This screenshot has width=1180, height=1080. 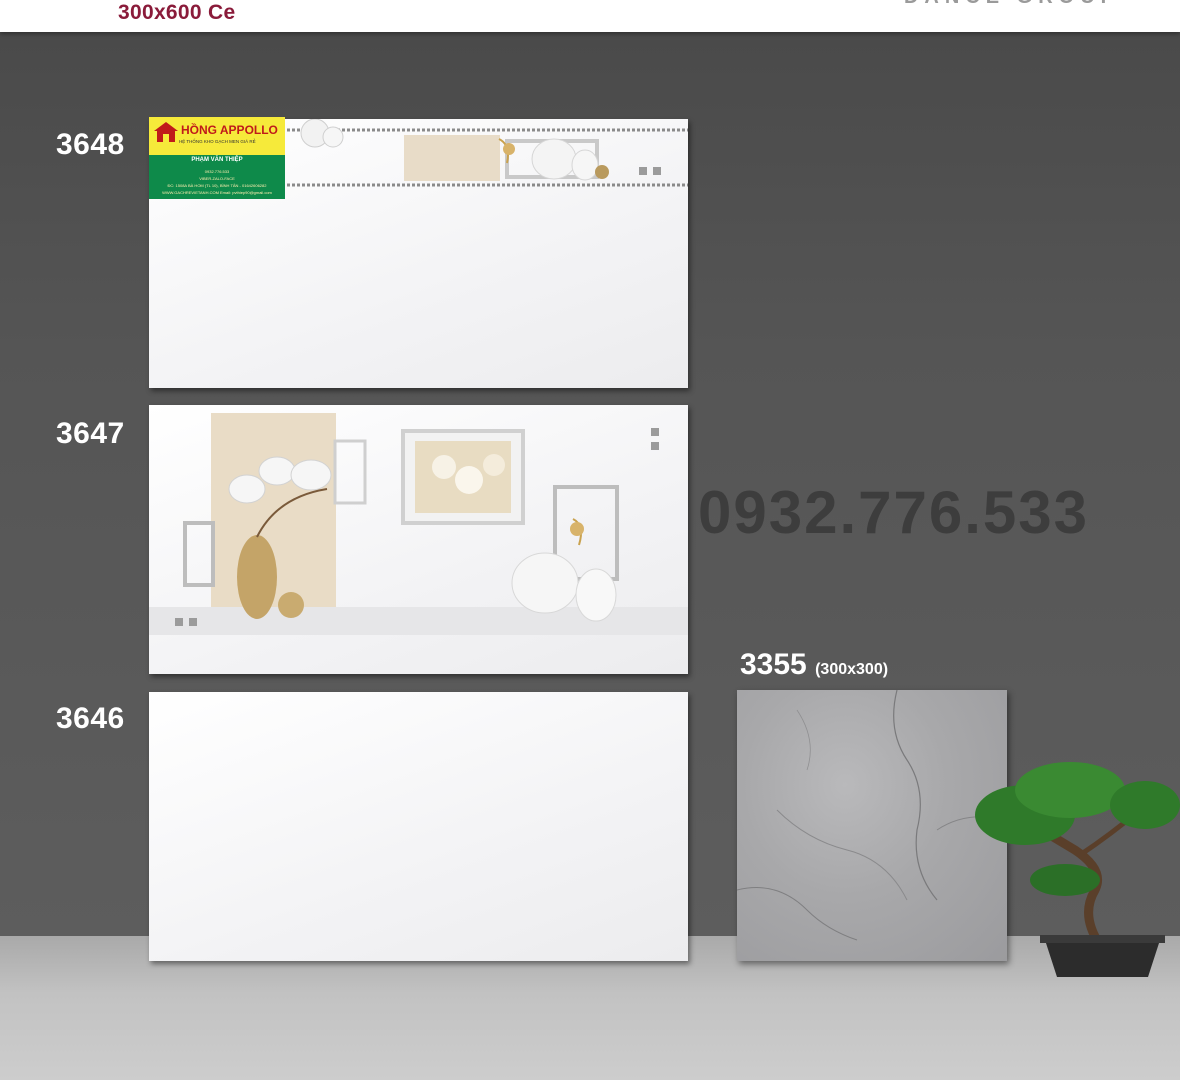 What do you see at coordinates (852, 669) in the screenshot?
I see `floor-tile-size: (300x300)` at bounding box center [852, 669].